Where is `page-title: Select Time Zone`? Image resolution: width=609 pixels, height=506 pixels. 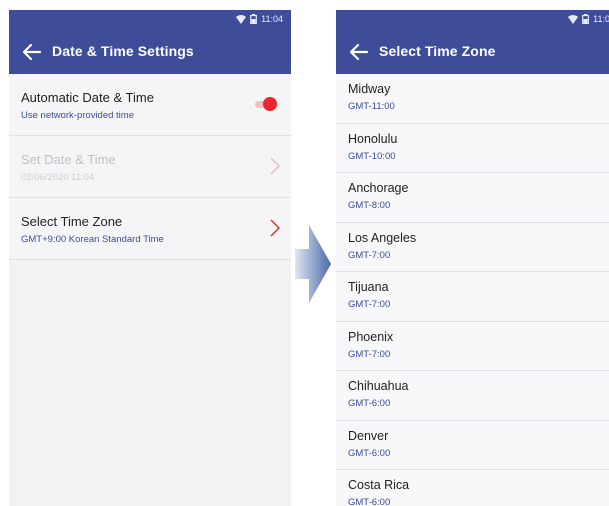 page-title: Select Time Zone is located at coordinates (437, 51).